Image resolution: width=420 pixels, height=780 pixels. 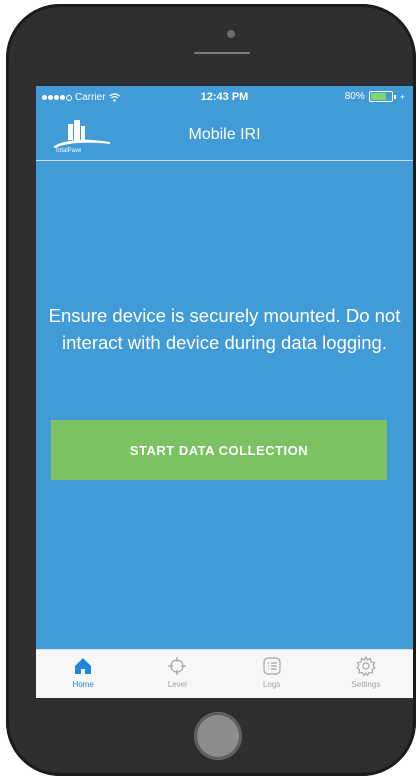 What do you see at coordinates (177, 684) in the screenshot?
I see `tab-label-level: Level` at bounding box center [177, 684].